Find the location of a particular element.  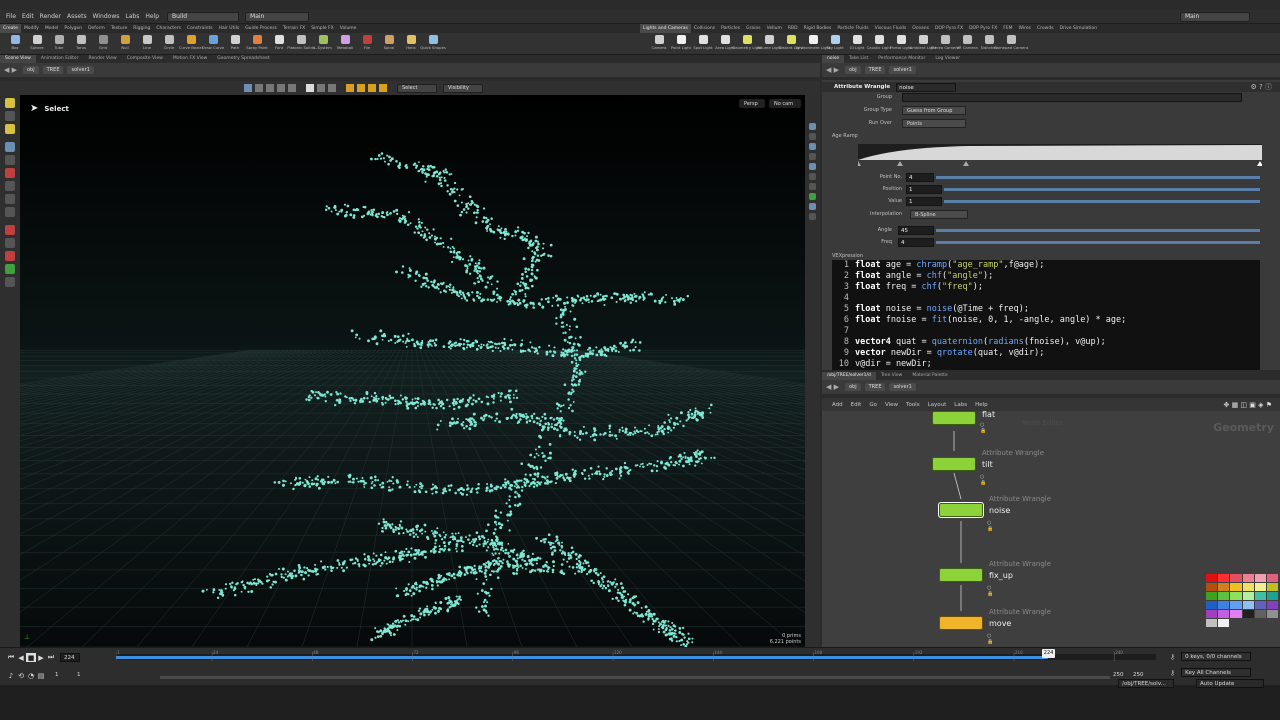

tab-scene-view: Scene View is located at coordinates (18, 59).